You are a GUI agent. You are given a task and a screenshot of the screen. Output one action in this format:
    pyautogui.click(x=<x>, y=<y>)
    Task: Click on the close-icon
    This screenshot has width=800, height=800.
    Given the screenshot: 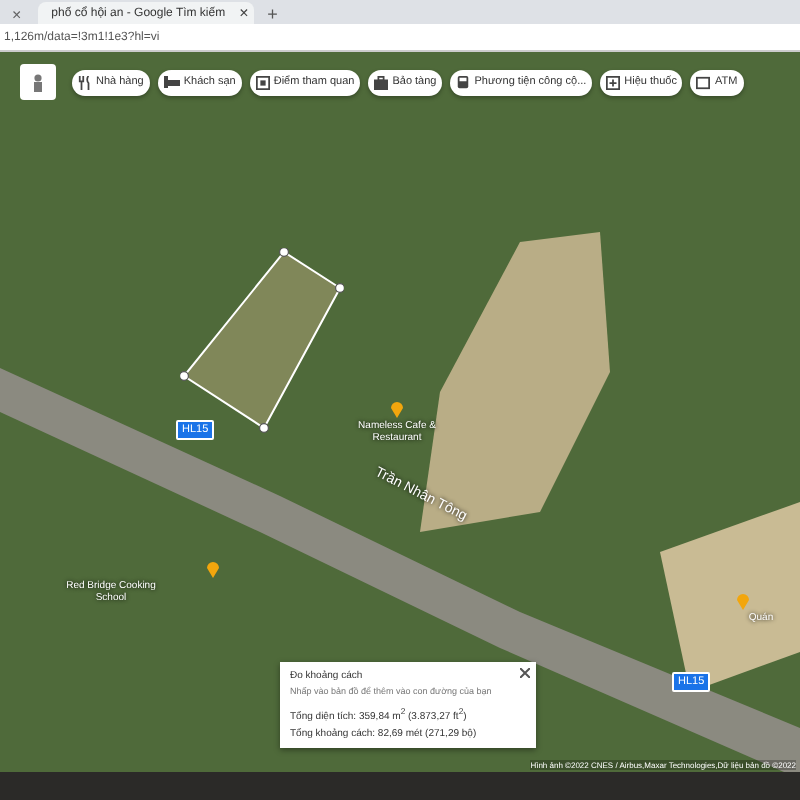 What is the action you would take?
    pyautogui.click(x=525, y=673)
    